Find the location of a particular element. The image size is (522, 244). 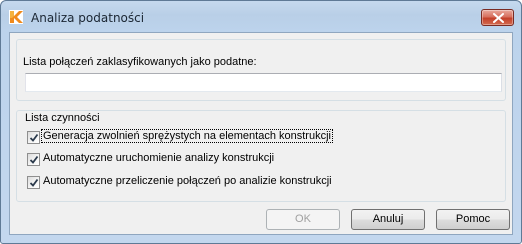

close-button is located at coordinates (497, 17).